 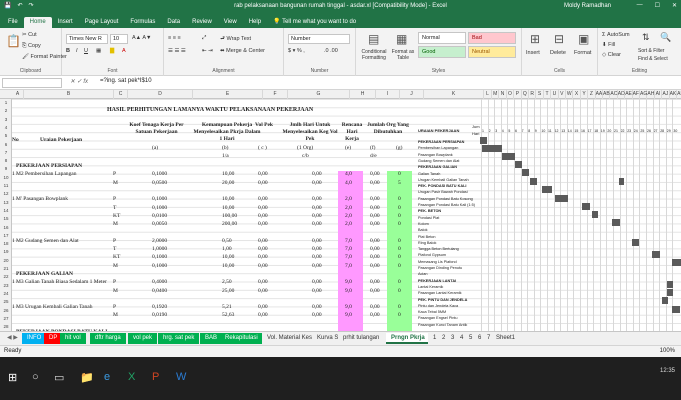 I want to click on column-header: K, so click(x=454, y=94).